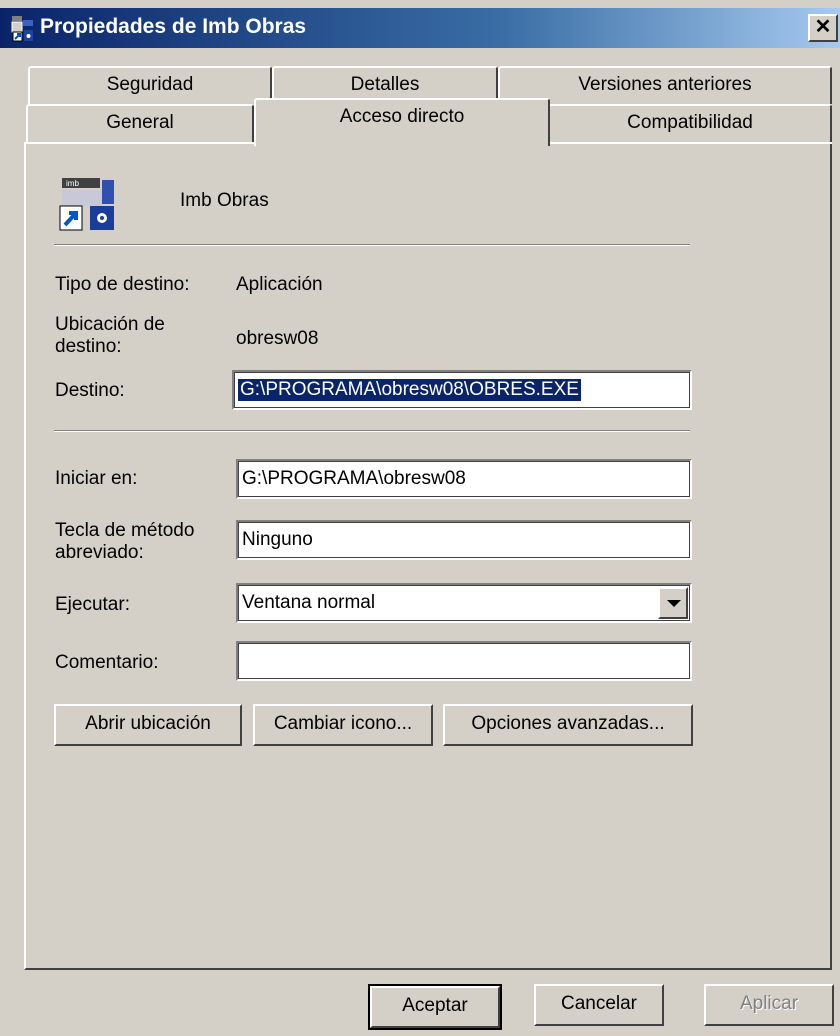 This screenshot has width=840, height=1036. I want to click on tab-seguridad: Seguridad, so click(150, 85).